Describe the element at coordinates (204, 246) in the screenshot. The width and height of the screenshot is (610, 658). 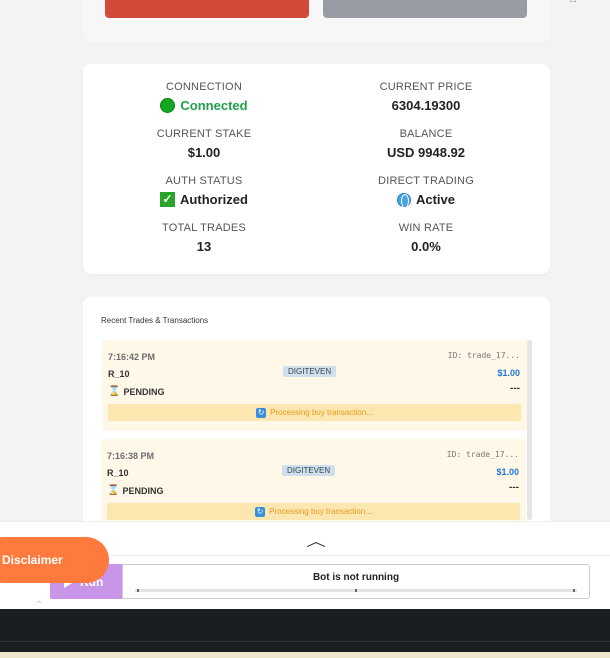
I see `total-trades-value: 13` at that location.